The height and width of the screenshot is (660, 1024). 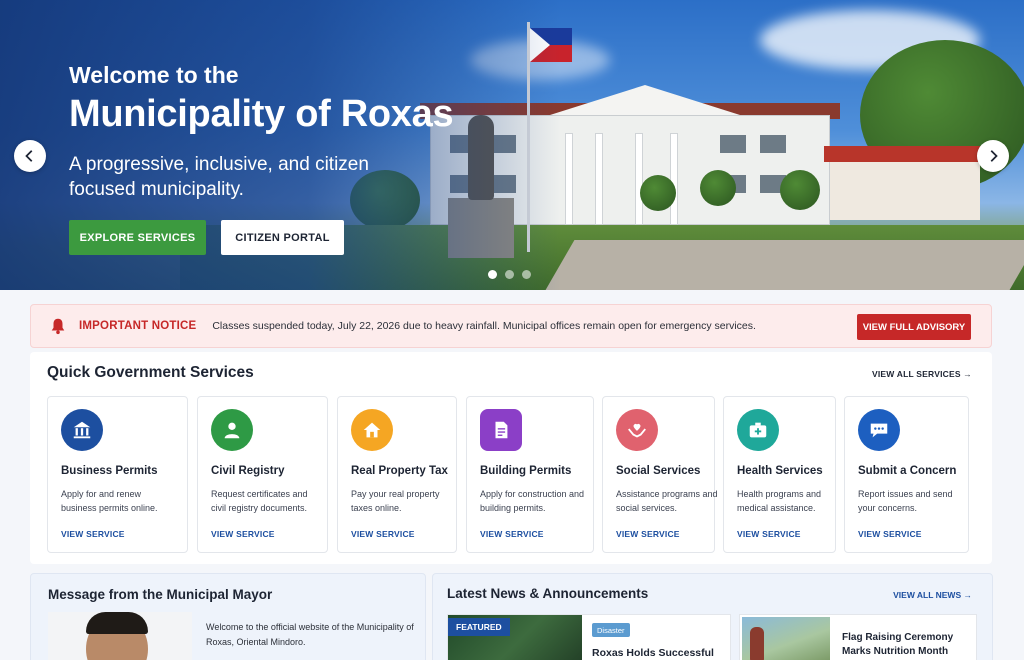 What do you see at coordinates (150, 372) in the screenshot?
I see `services-heading: Quick Government Services` at bounding box center [150, 372].